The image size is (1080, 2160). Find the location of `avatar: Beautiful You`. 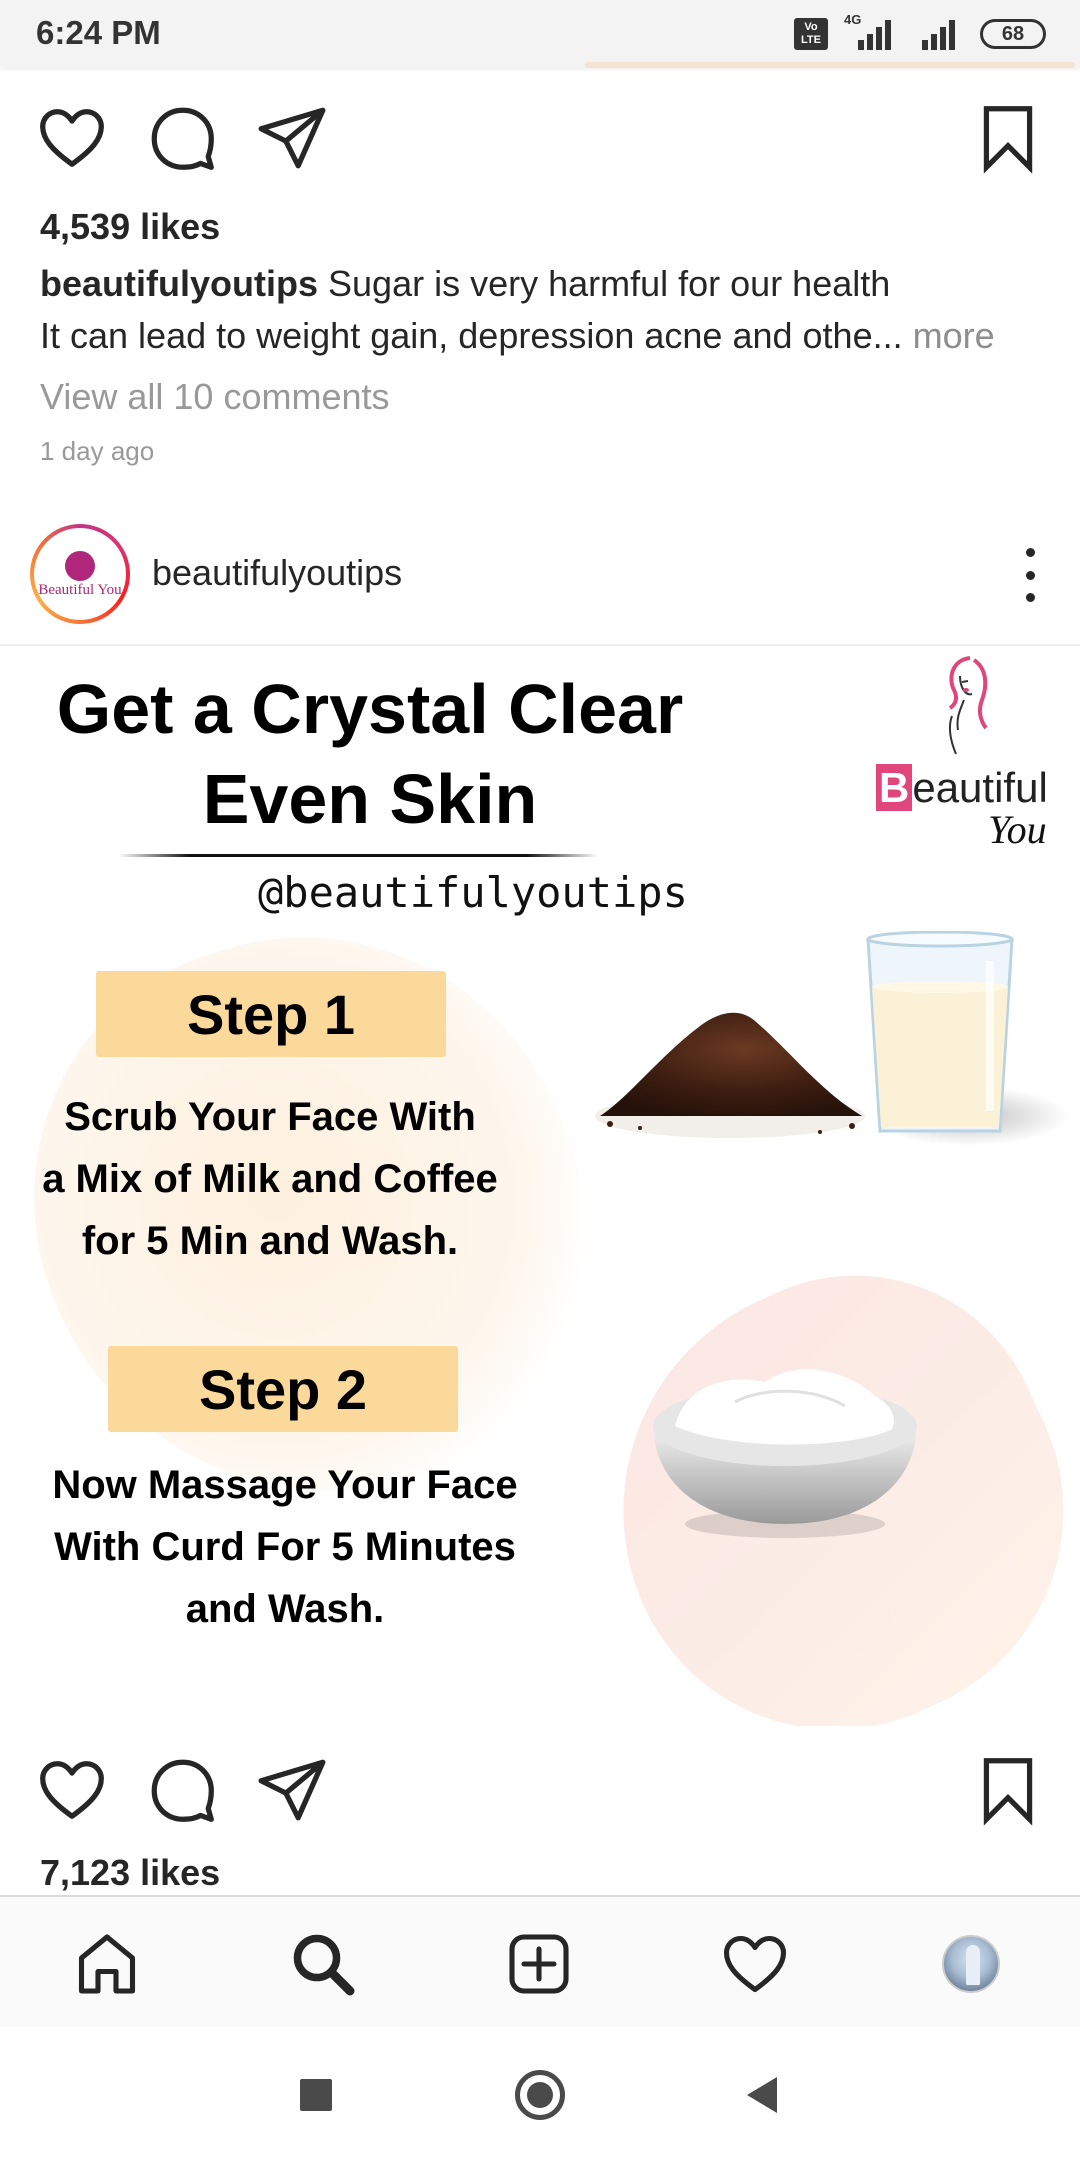

avatar: Beautiful You is located at coordinates (80, 574).